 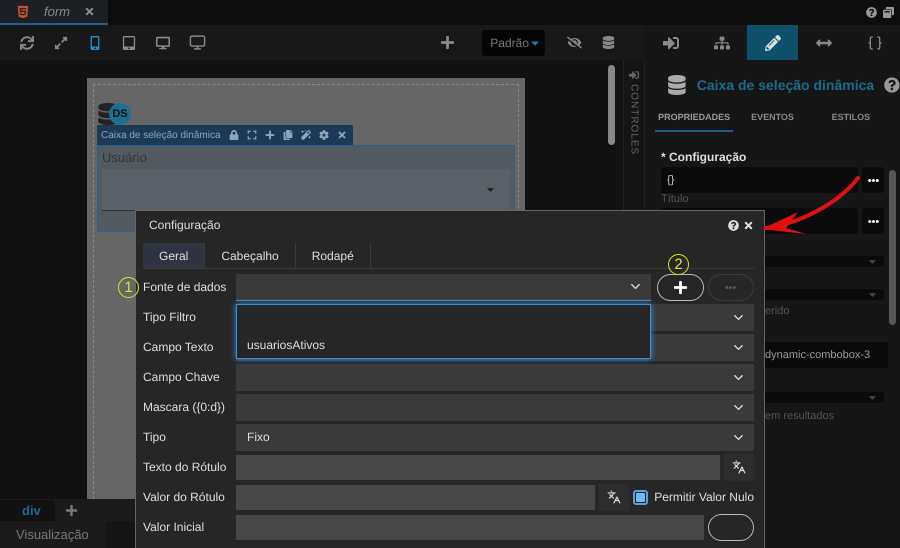 What do you see at coordinates (731, 527) in the screenshot?
I see `round-button` at bounding box center [731, 527].